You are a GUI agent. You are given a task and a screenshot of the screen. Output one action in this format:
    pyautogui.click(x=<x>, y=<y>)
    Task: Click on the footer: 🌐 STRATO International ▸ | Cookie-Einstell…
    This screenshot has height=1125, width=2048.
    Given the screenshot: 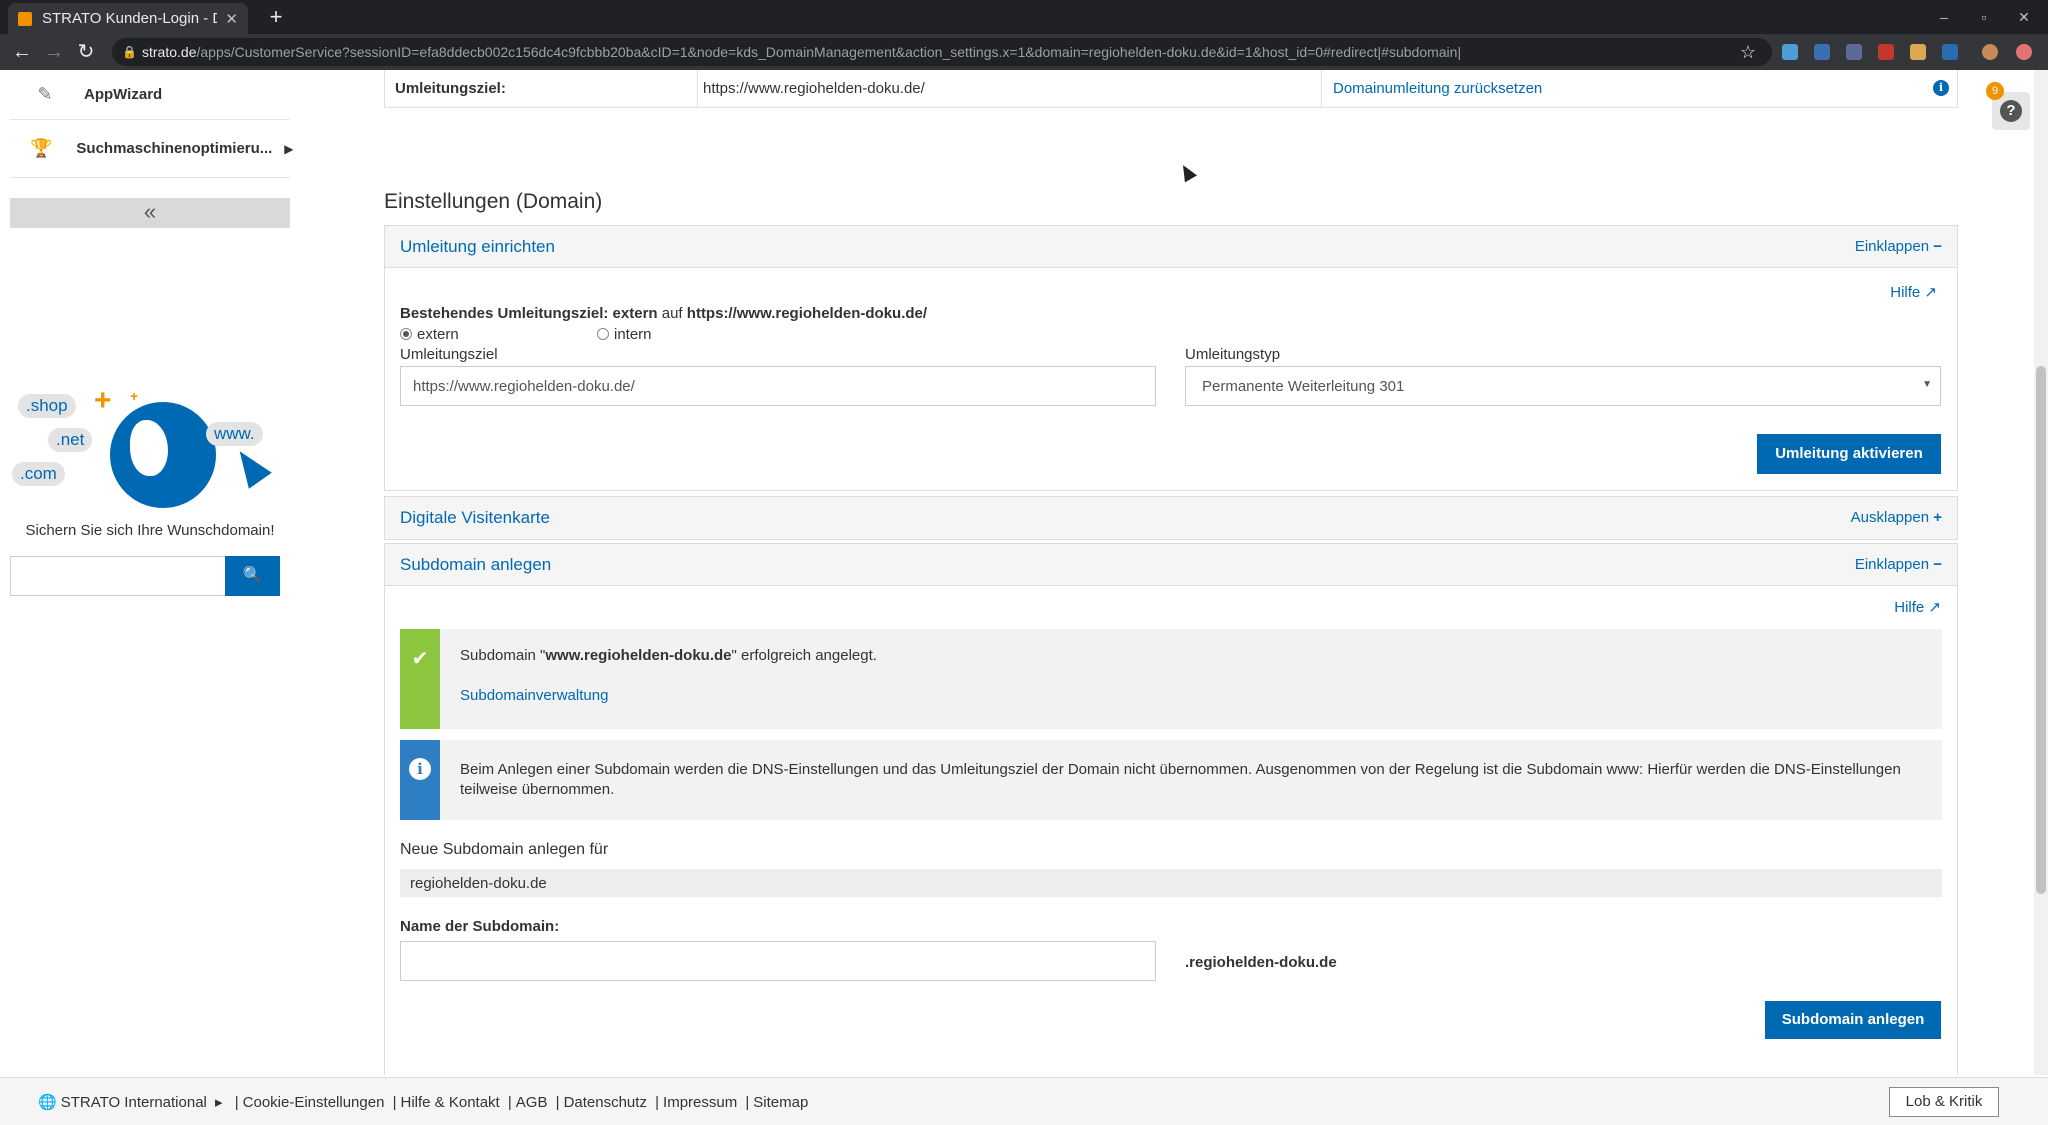 What is the action you would take?
    pyautogui.click(x=1024, y=1101)
    